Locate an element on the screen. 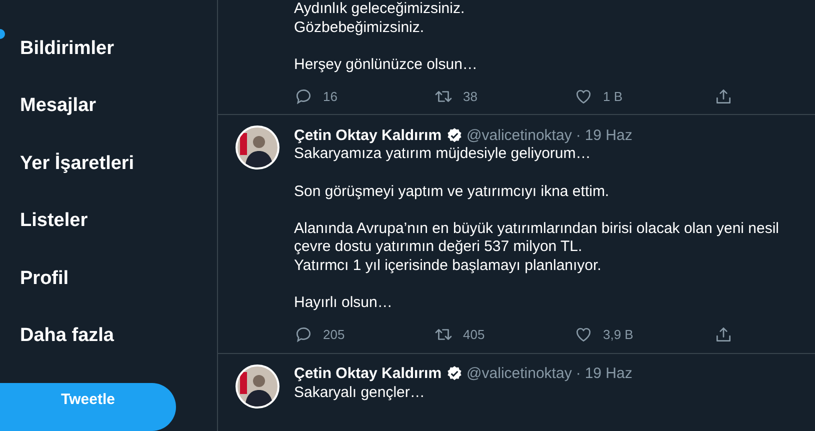  retweet-count: 38 is located at coordinates (470, 96).